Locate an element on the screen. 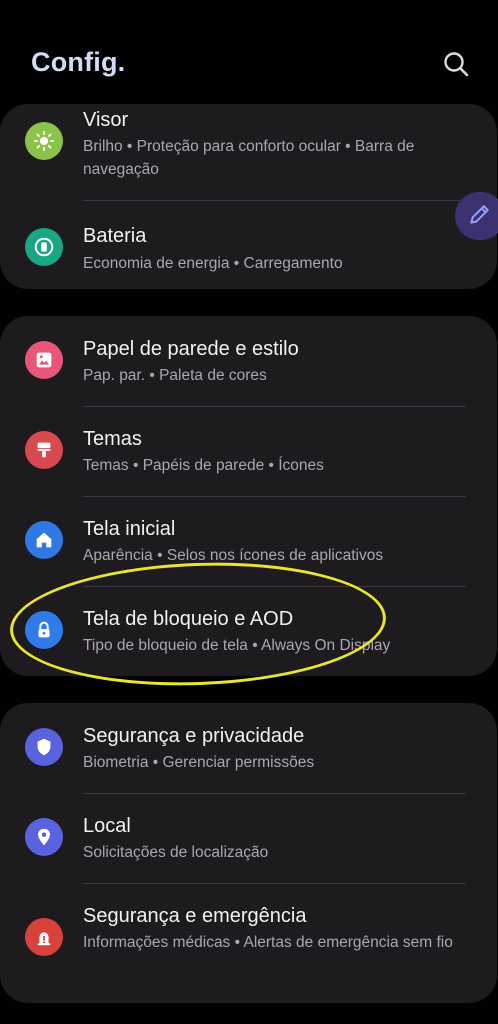 This screenshot has height=1024, width=498. settings-item-temas: Temas Temas • Papéis de parede • Ícones is located at coordinates (248, 451).